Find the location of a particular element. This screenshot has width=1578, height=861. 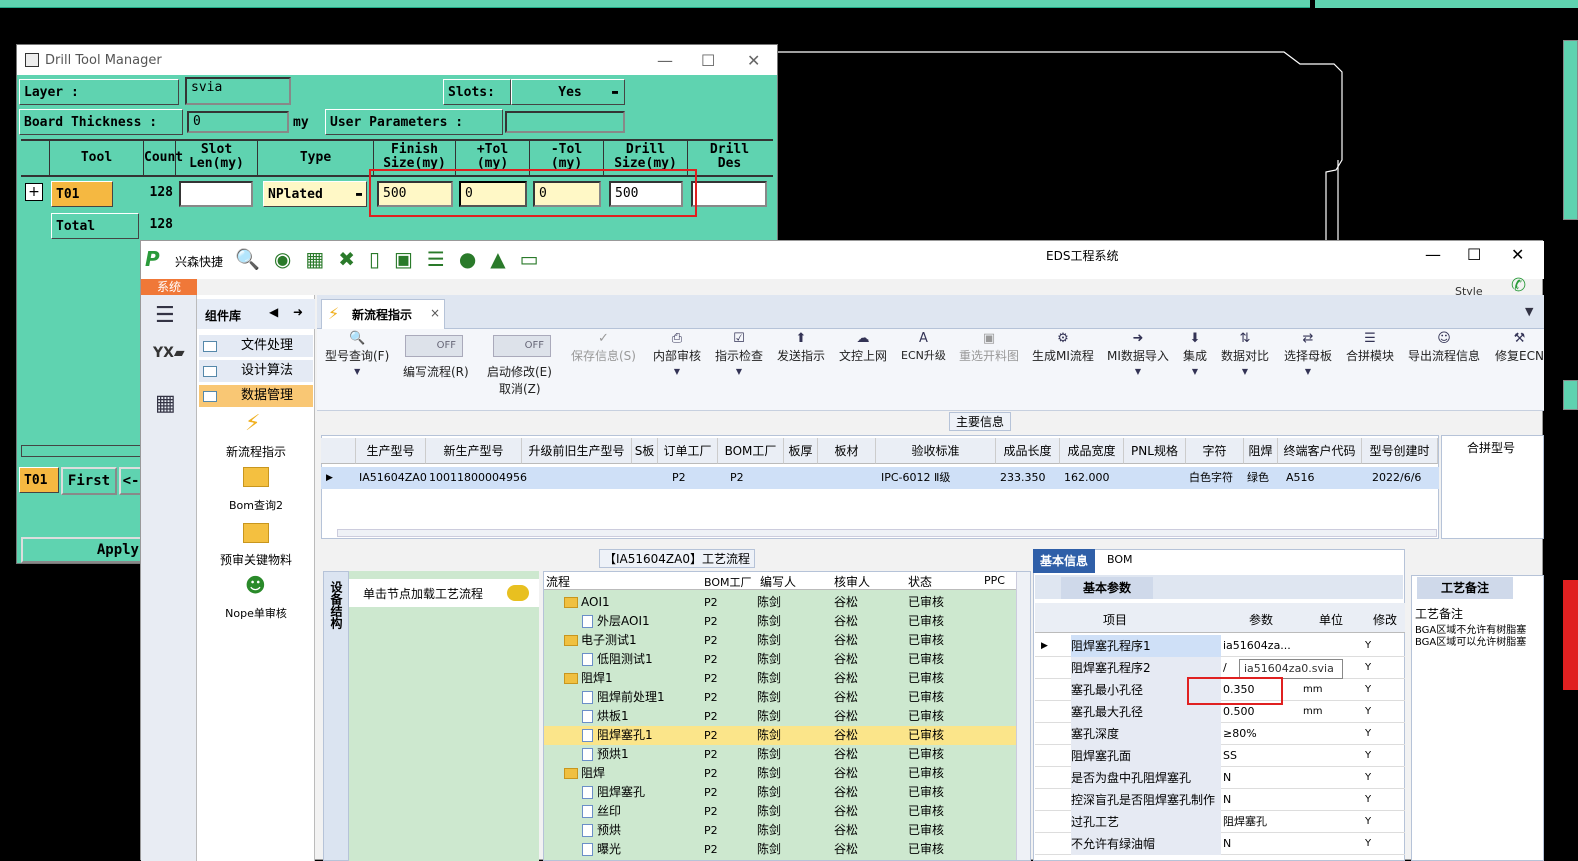

tool-cell: T01 is located at coordinates (82, 194).